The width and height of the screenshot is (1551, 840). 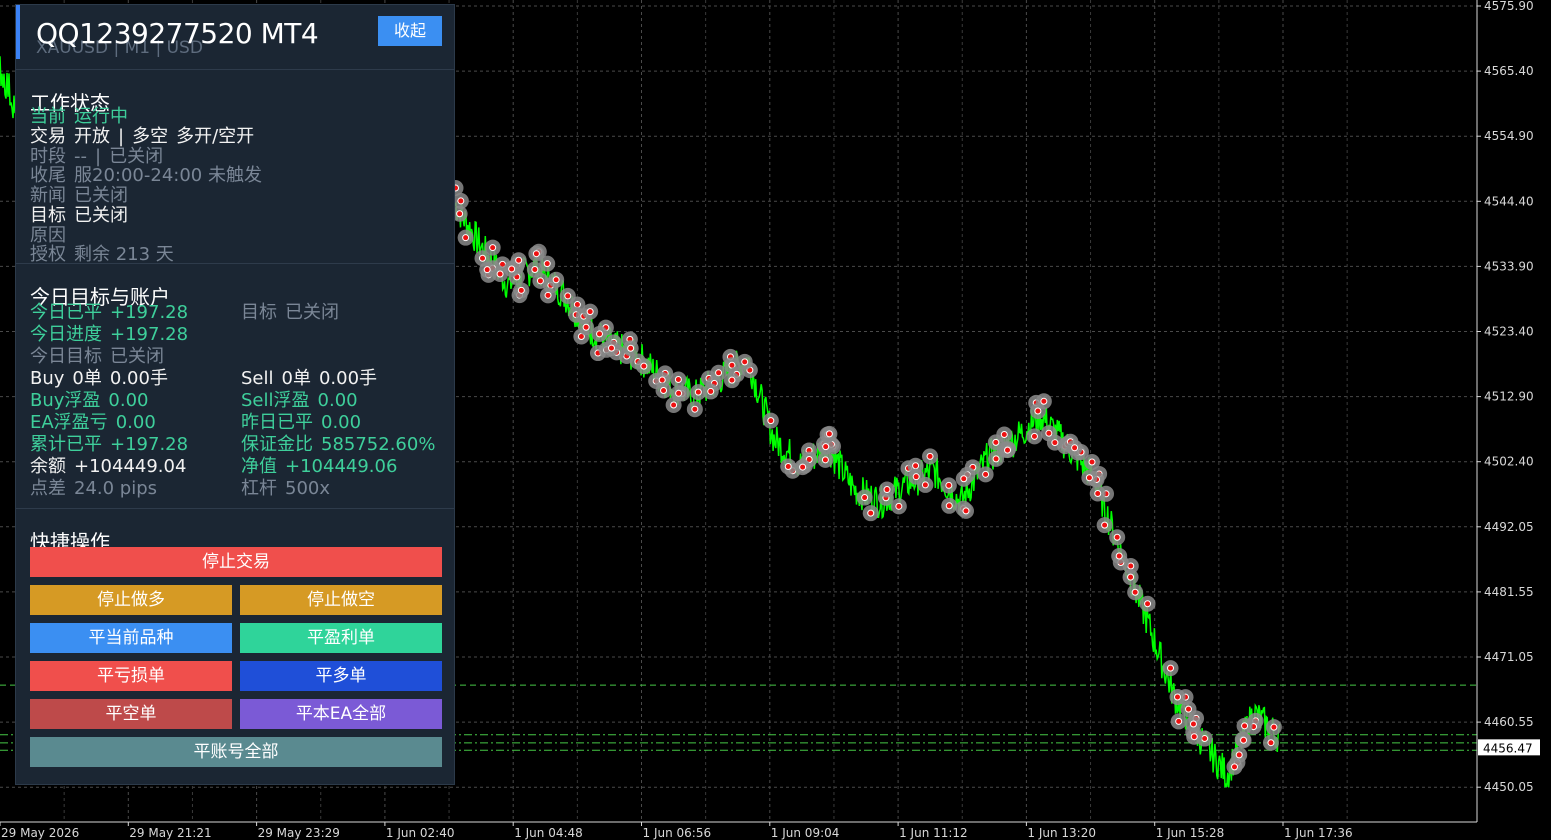 What do you see at coordinates (341, 714) in the screenshot?
I see `close-ea-all-button: 平本EA全部` at bounding box center [341, 714].